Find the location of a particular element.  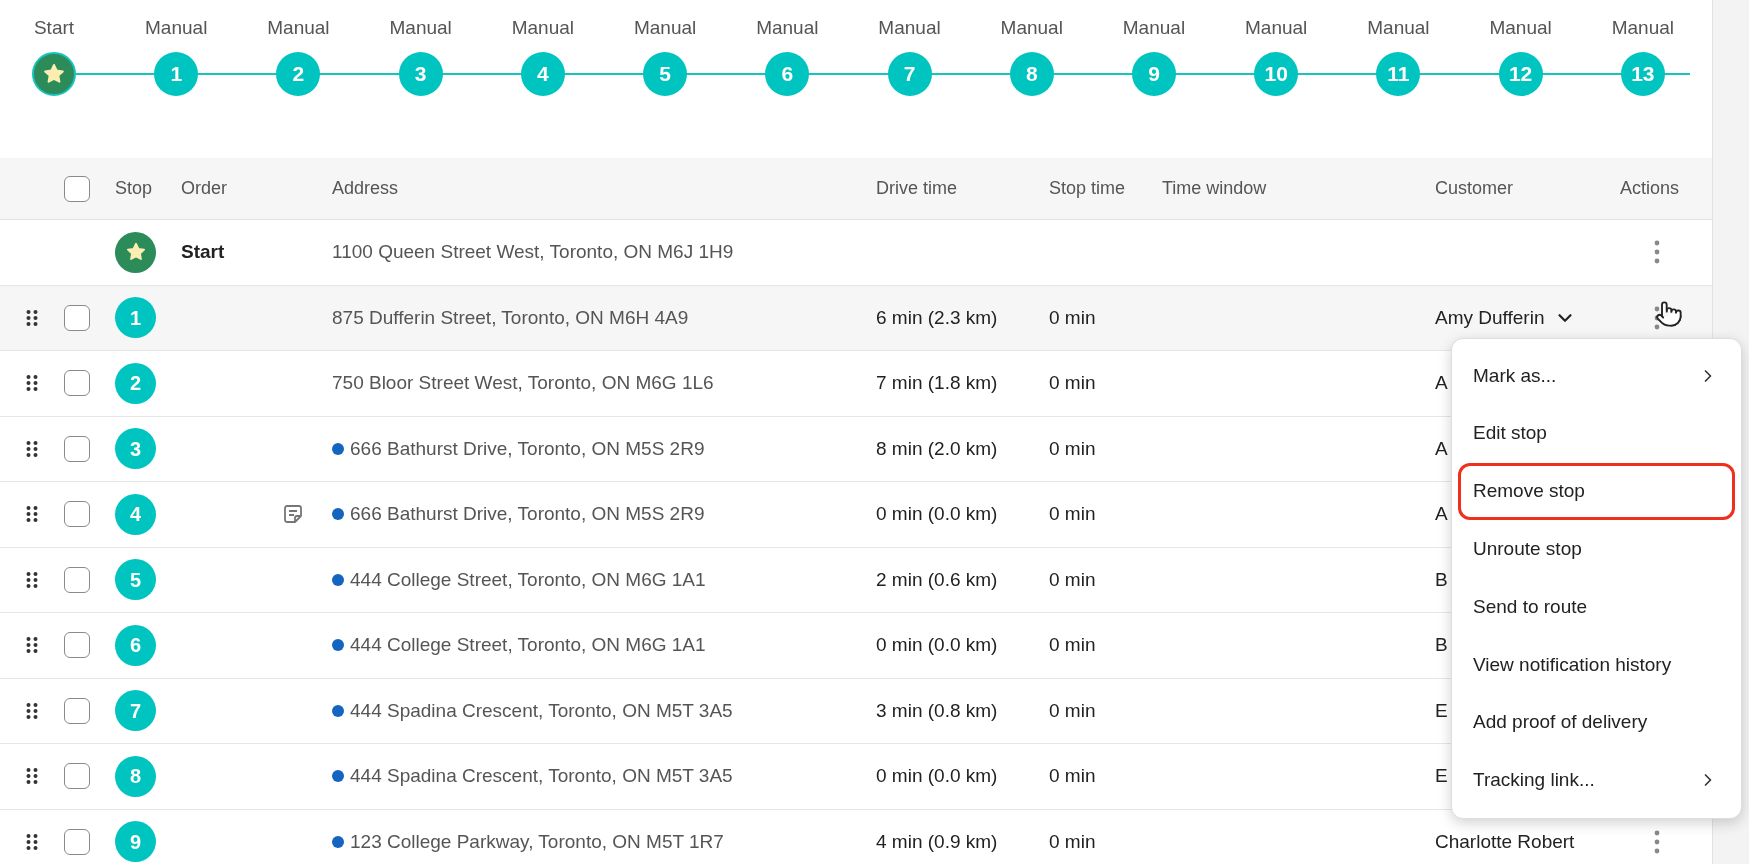

stop-label: Start is located at coordinates (54, 28).